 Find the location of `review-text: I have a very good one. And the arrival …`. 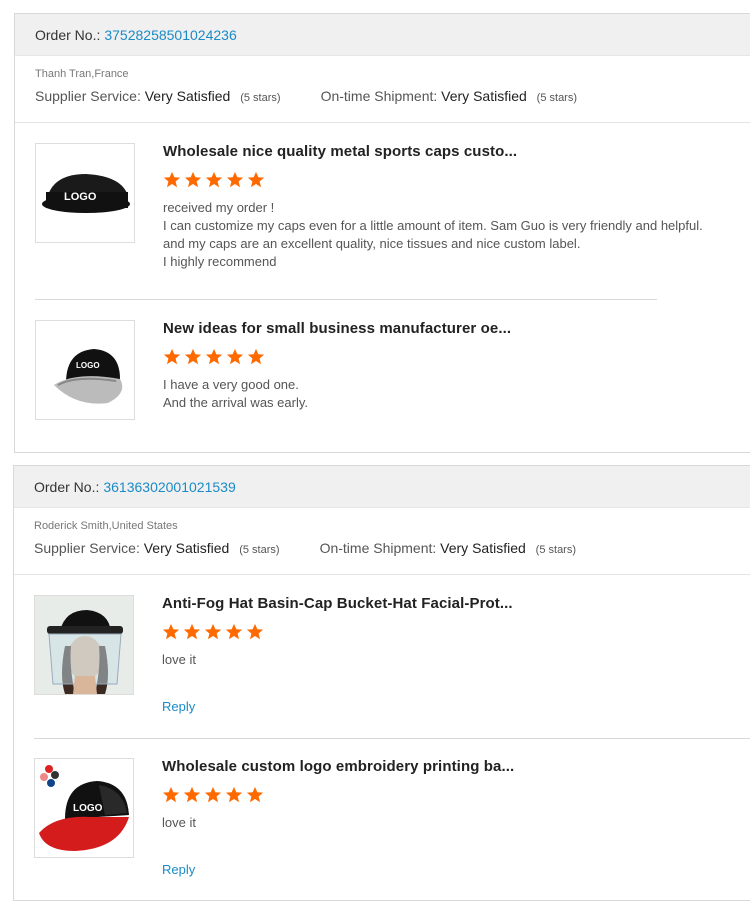

review-text: I have a very good one. And the arrival … is located at coordinates (235, 394).